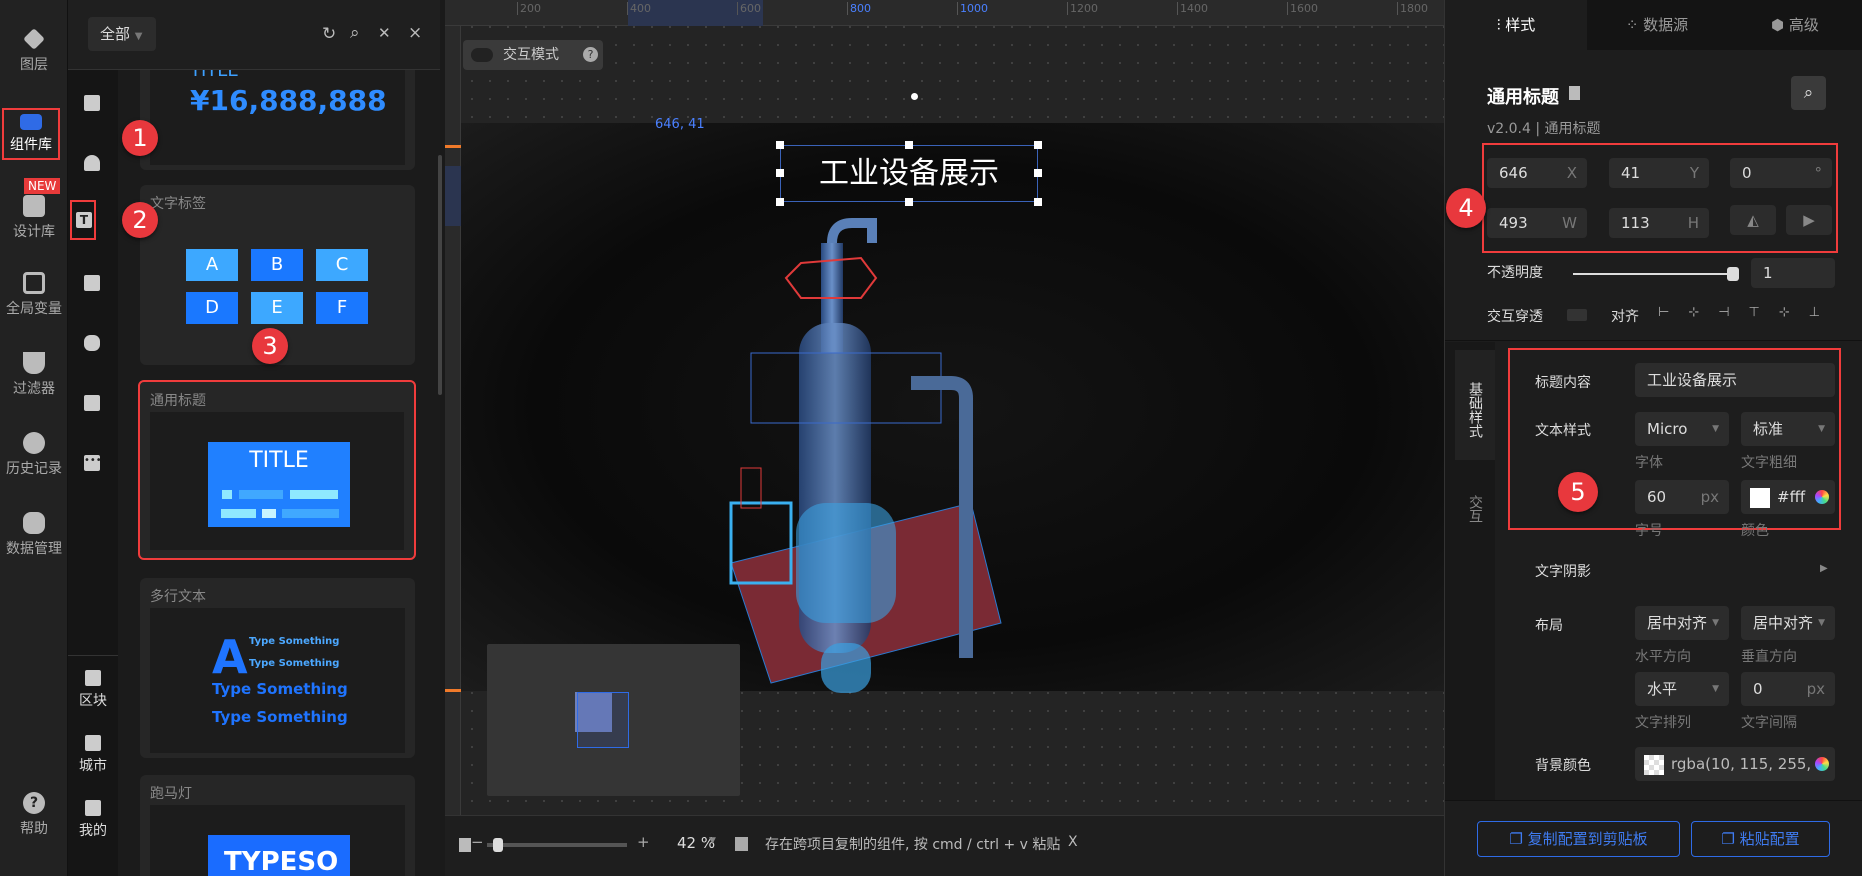 The height and width of the screenshot is (876, 1862). What do you see at coordinates (1788, 429) in the screenshot?
I see `weight-select: 标准 ▼` at bounding box center [1788, 429].